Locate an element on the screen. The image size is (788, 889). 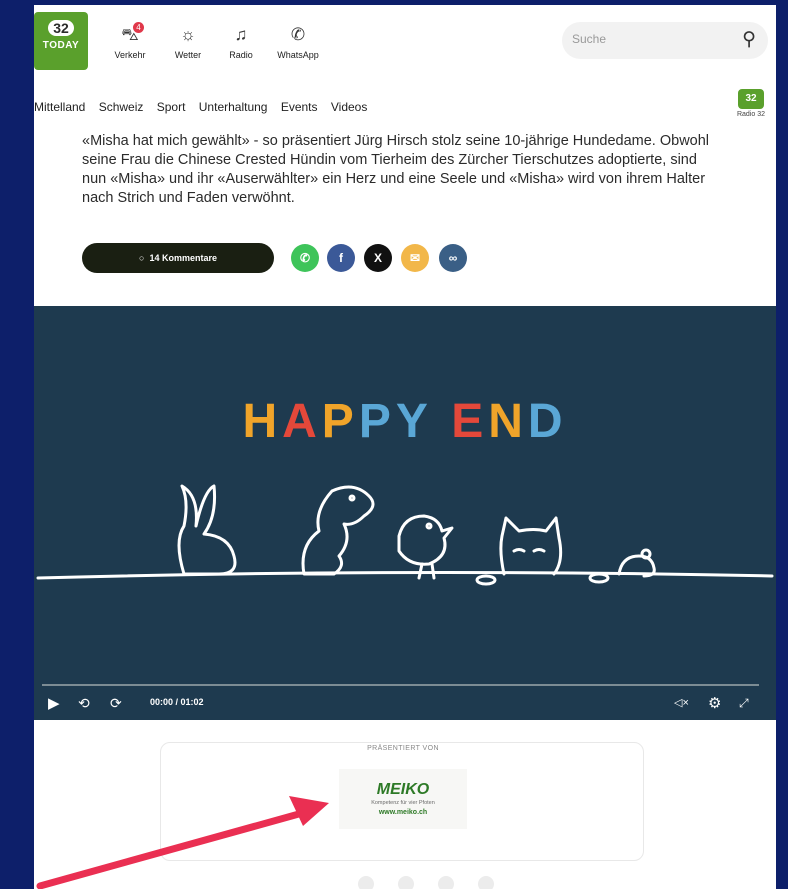
carousel-dots is located at coordinates (438, 882).